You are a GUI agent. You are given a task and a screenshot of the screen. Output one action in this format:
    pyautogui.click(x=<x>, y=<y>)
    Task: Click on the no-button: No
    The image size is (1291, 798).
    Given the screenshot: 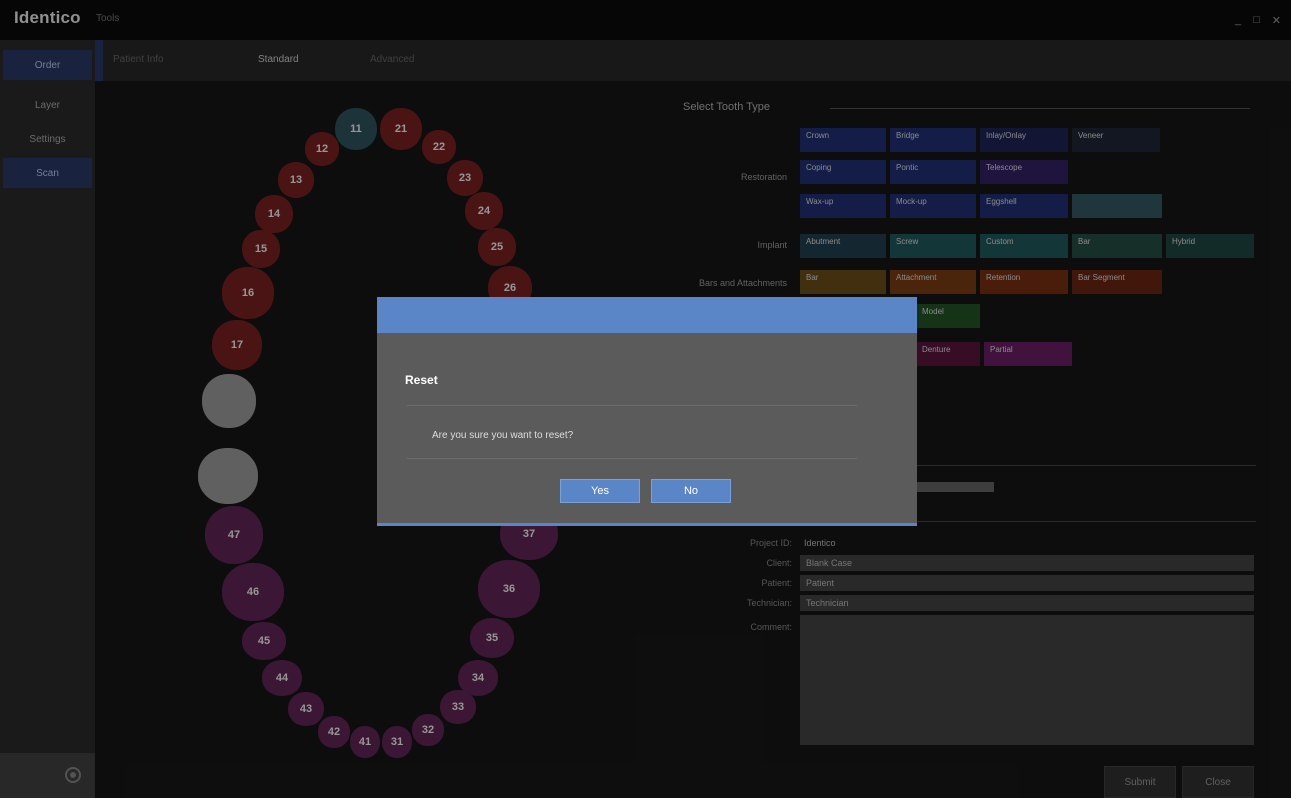 What is the action you would take?
    pyautogui.click(x=691, y=491)
    